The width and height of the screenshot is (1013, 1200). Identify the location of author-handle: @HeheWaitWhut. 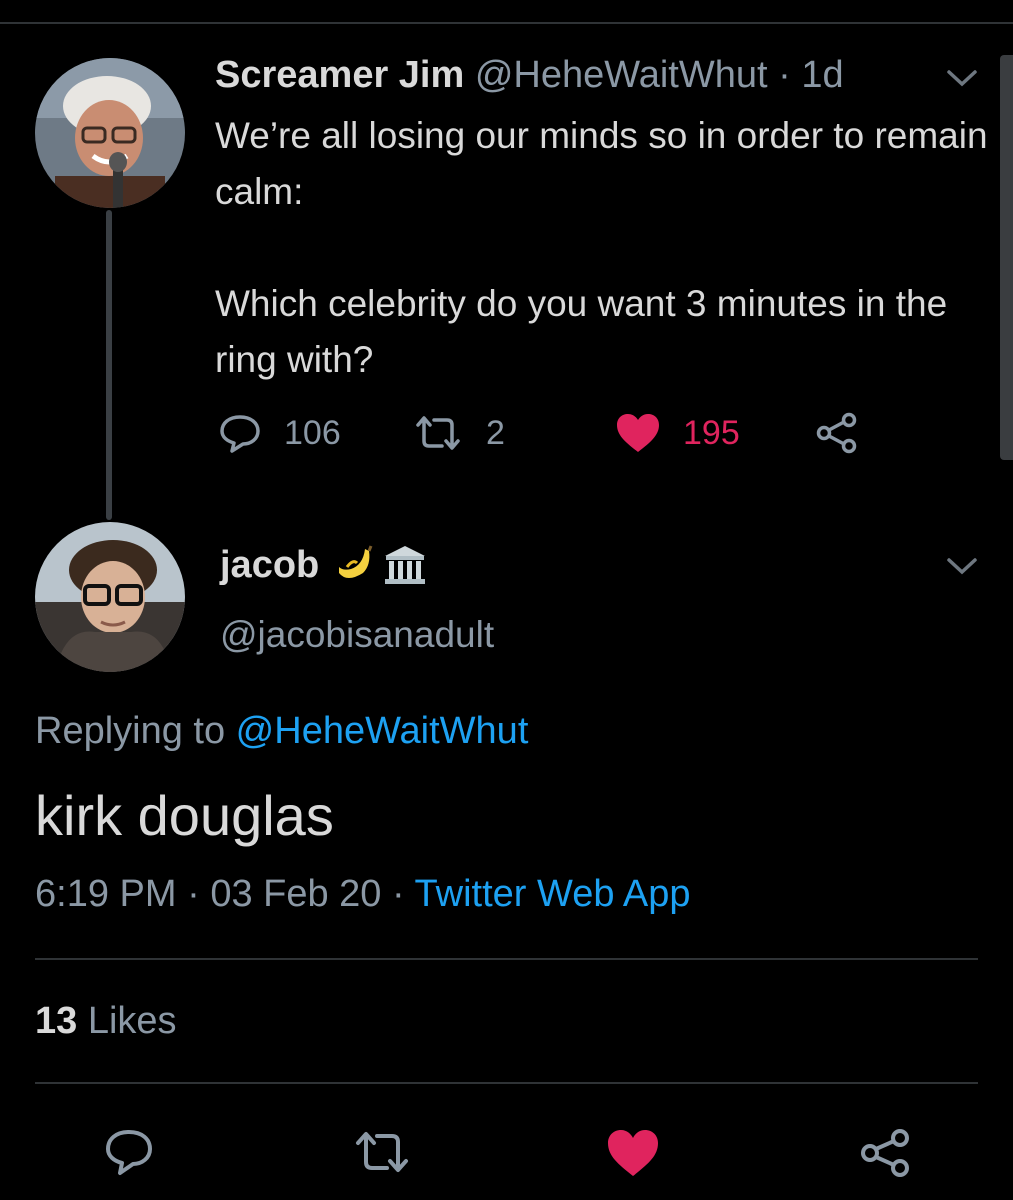
(621, 75).